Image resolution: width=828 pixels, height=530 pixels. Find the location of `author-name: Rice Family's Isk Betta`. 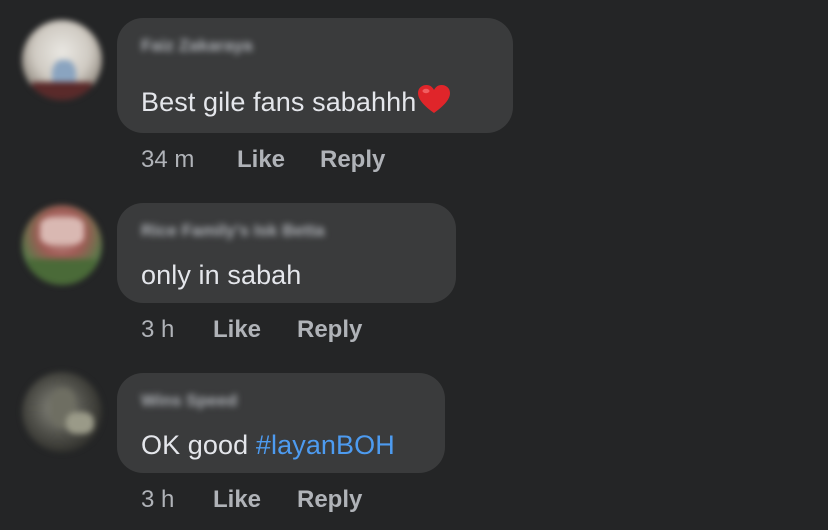

author-name: Rice Family's Isk Betta is located at coordinates (233, 231).